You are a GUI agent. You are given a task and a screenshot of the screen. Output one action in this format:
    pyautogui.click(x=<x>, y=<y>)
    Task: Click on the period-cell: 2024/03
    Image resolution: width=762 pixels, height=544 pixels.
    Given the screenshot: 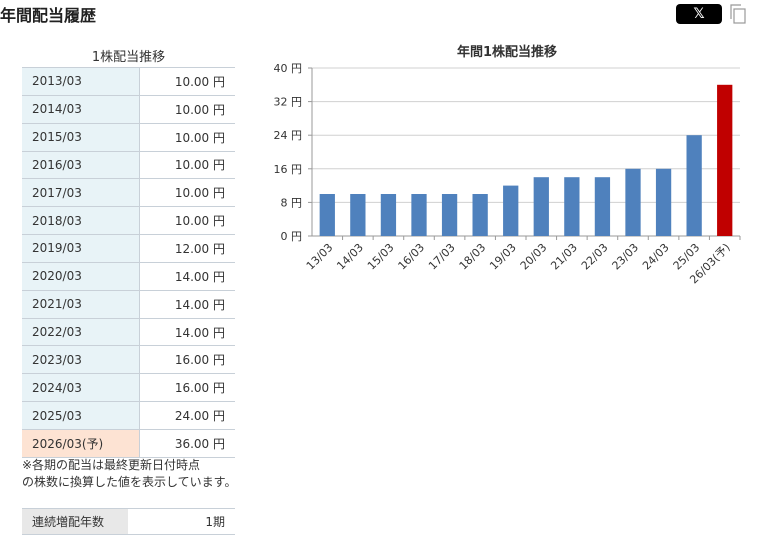 What is the action you would take?
    pyautogui.click(x=81, y=388)
    